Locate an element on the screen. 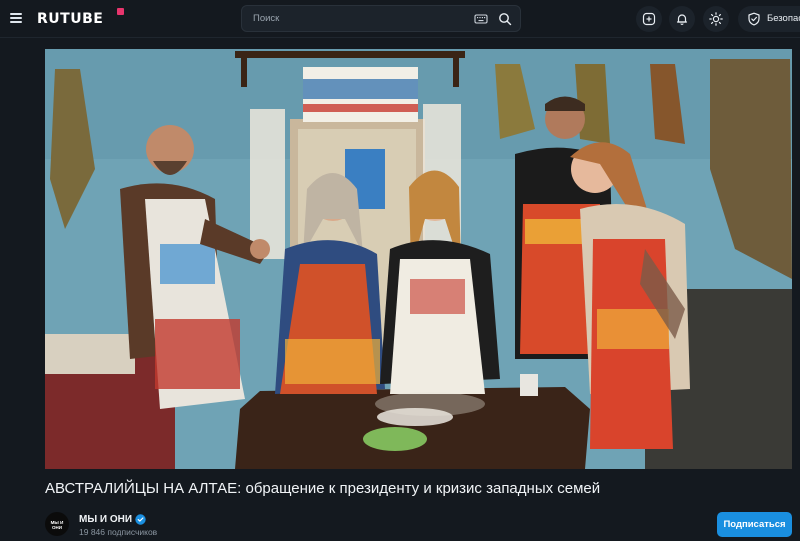 The width and height of the screenshot is (800, 541). top-header: RUTUBE Поиск Безопа is located at coordinates (400, 19).